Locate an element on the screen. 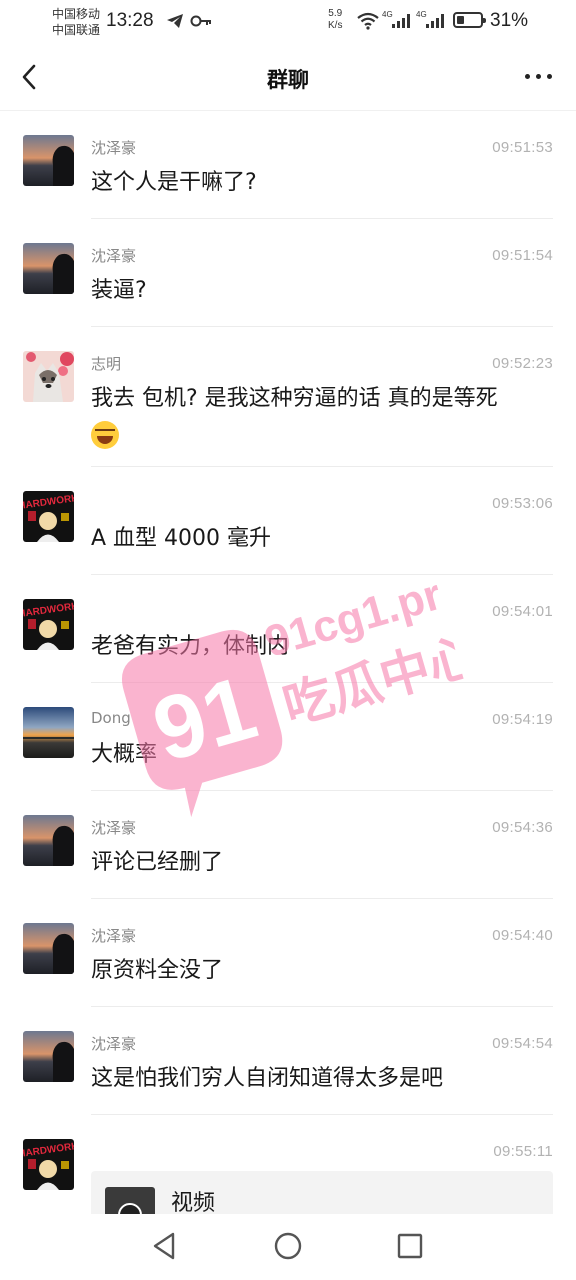 The height and width of the screenshot is (1280, 576). message-time: 09:53:06 is located at coordinates (522, 503).